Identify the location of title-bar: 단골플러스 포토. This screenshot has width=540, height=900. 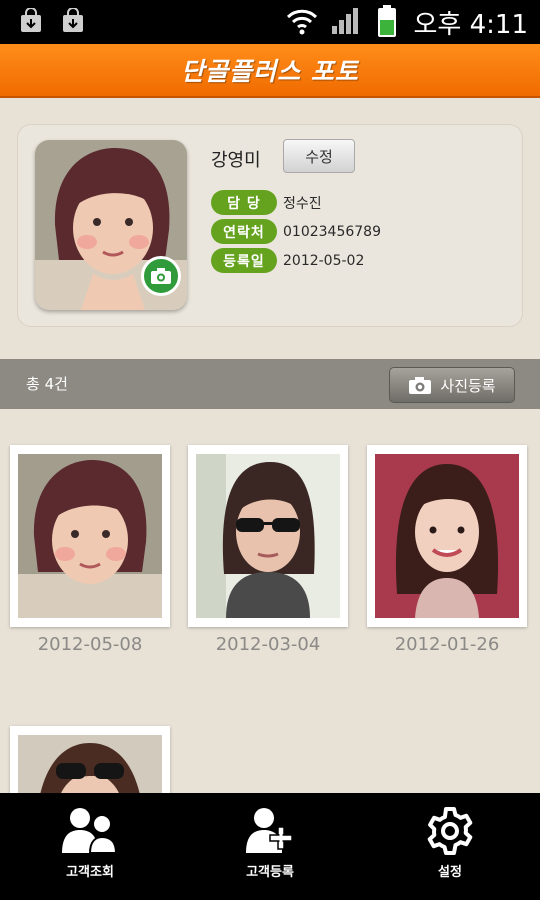
(270, 71).